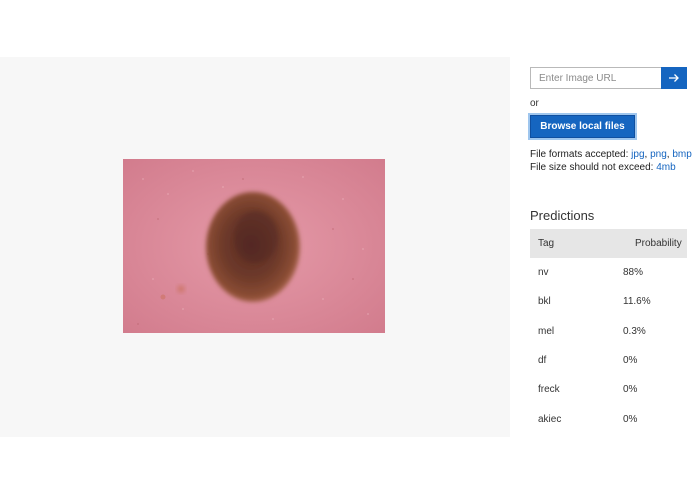 This screenshot has height=494, width=695. I want to click on predictions-title: Predictions, so click(562, 215).